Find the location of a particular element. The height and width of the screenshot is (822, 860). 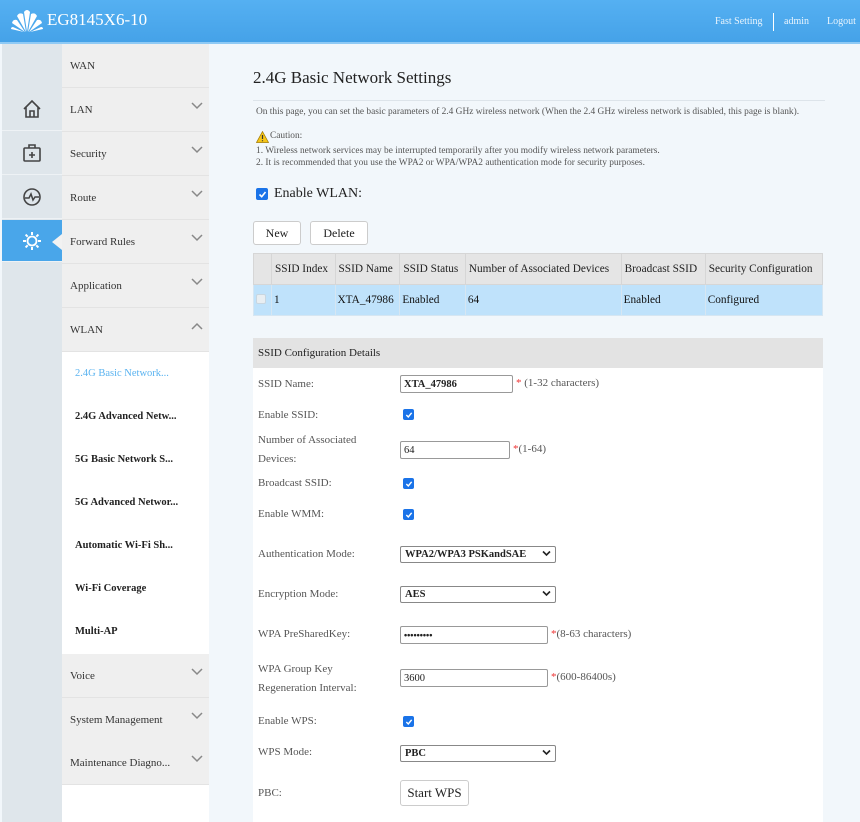

new-button: New is located at coordinates (277, 233).